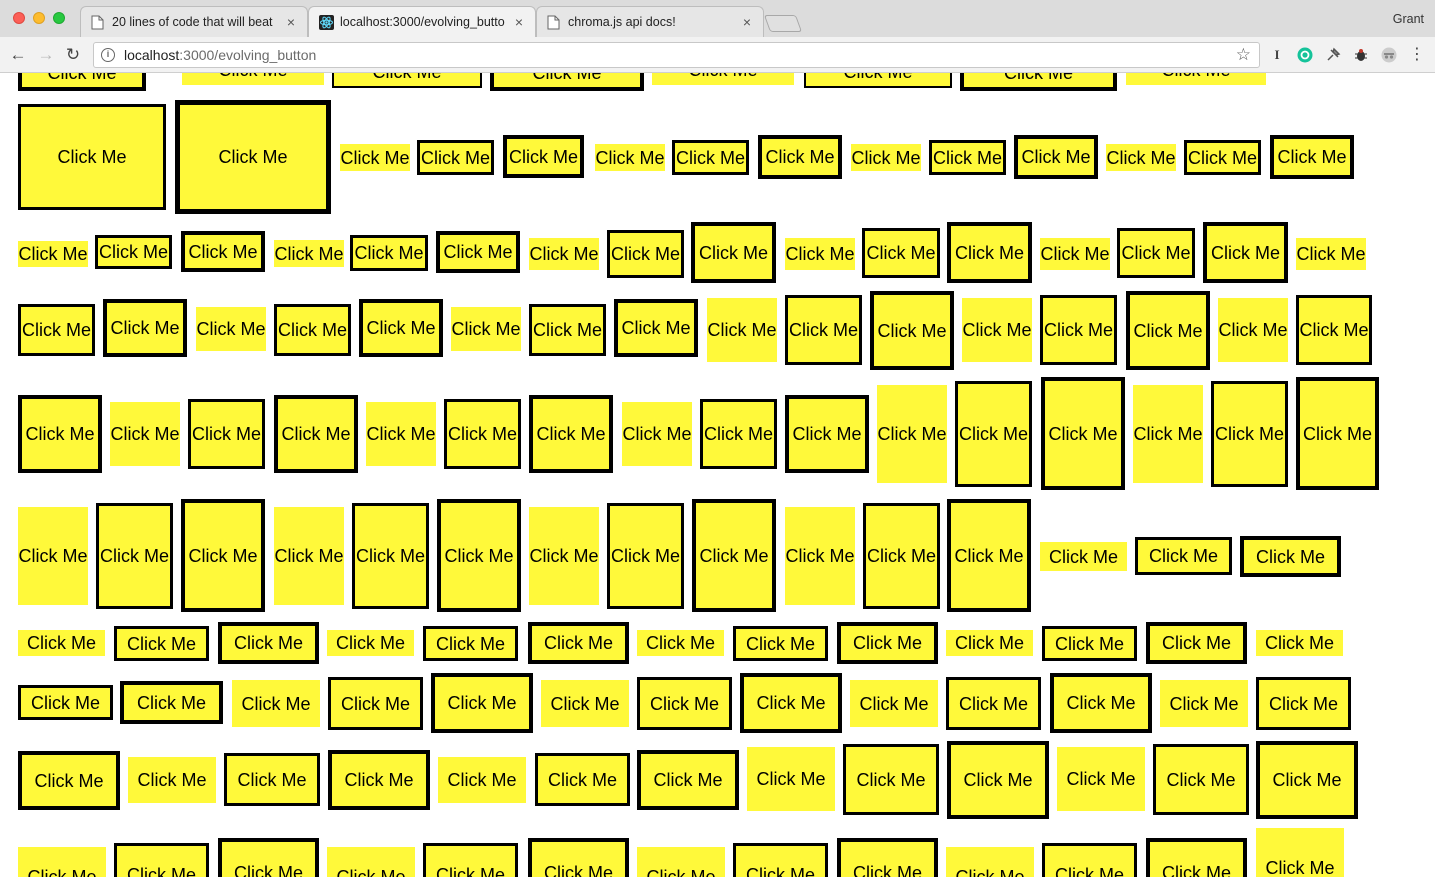  I want to click on pin-icon, so click(1333, 55).